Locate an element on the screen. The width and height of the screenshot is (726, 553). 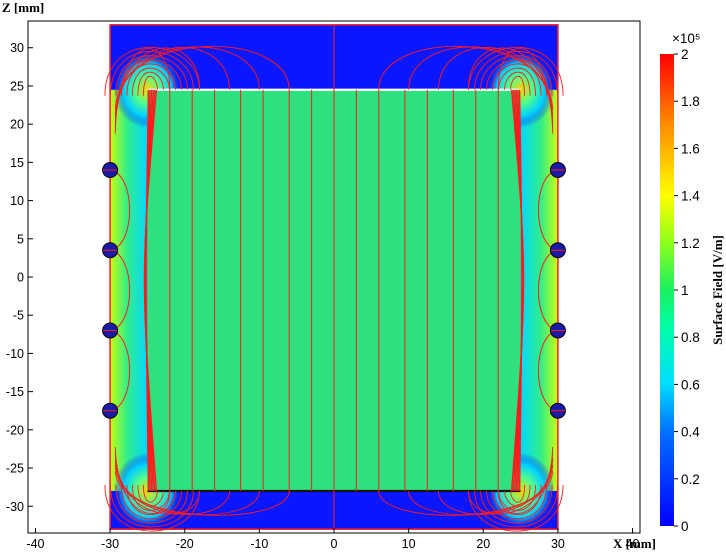
x-tick-label: 30 is located at coordinates (558, 544).